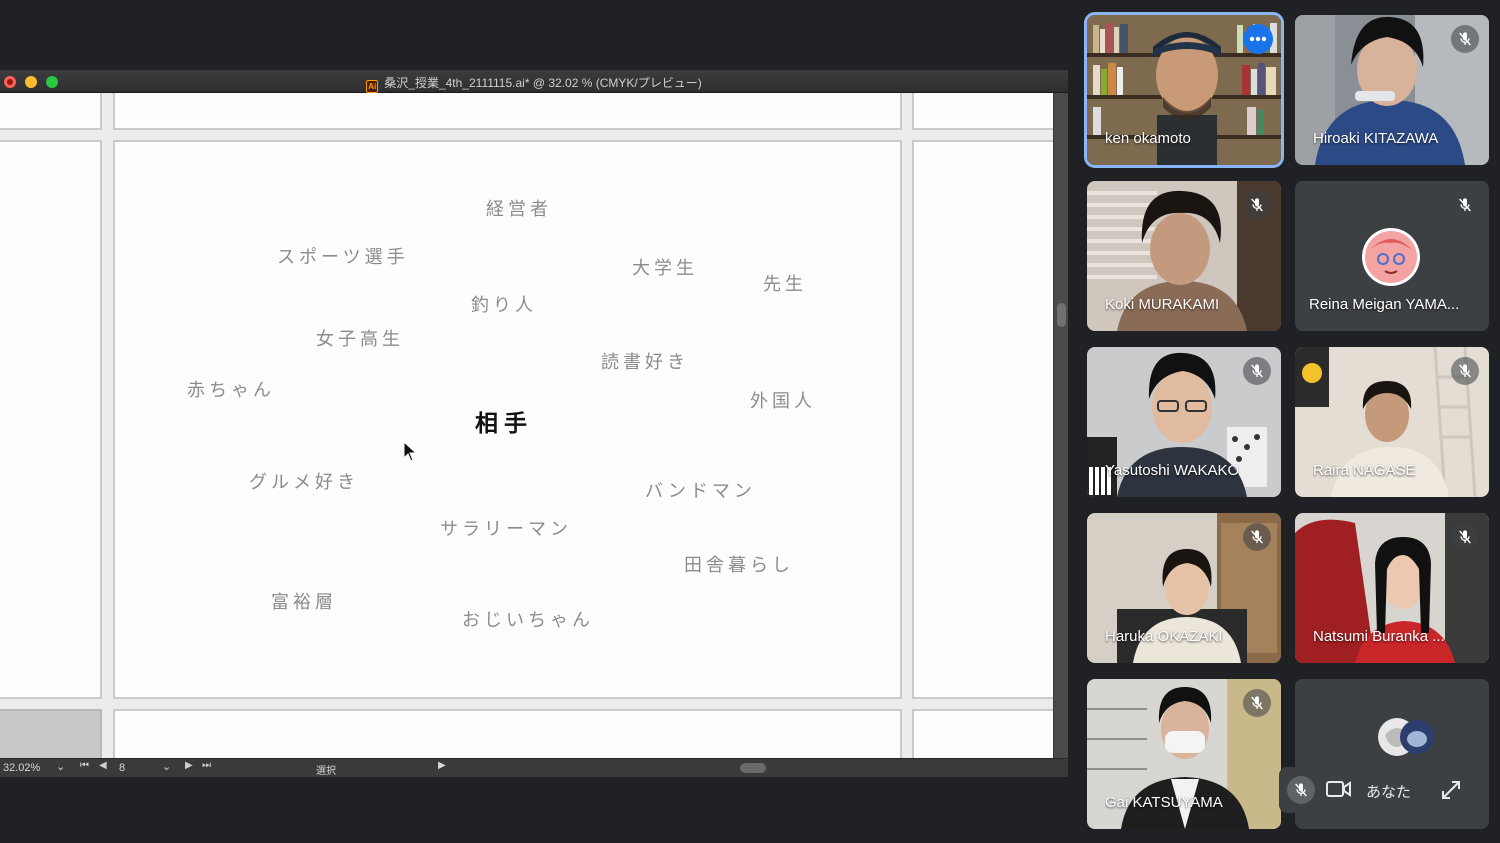  I want to click on more-dots-icon, so click(1258, 39).